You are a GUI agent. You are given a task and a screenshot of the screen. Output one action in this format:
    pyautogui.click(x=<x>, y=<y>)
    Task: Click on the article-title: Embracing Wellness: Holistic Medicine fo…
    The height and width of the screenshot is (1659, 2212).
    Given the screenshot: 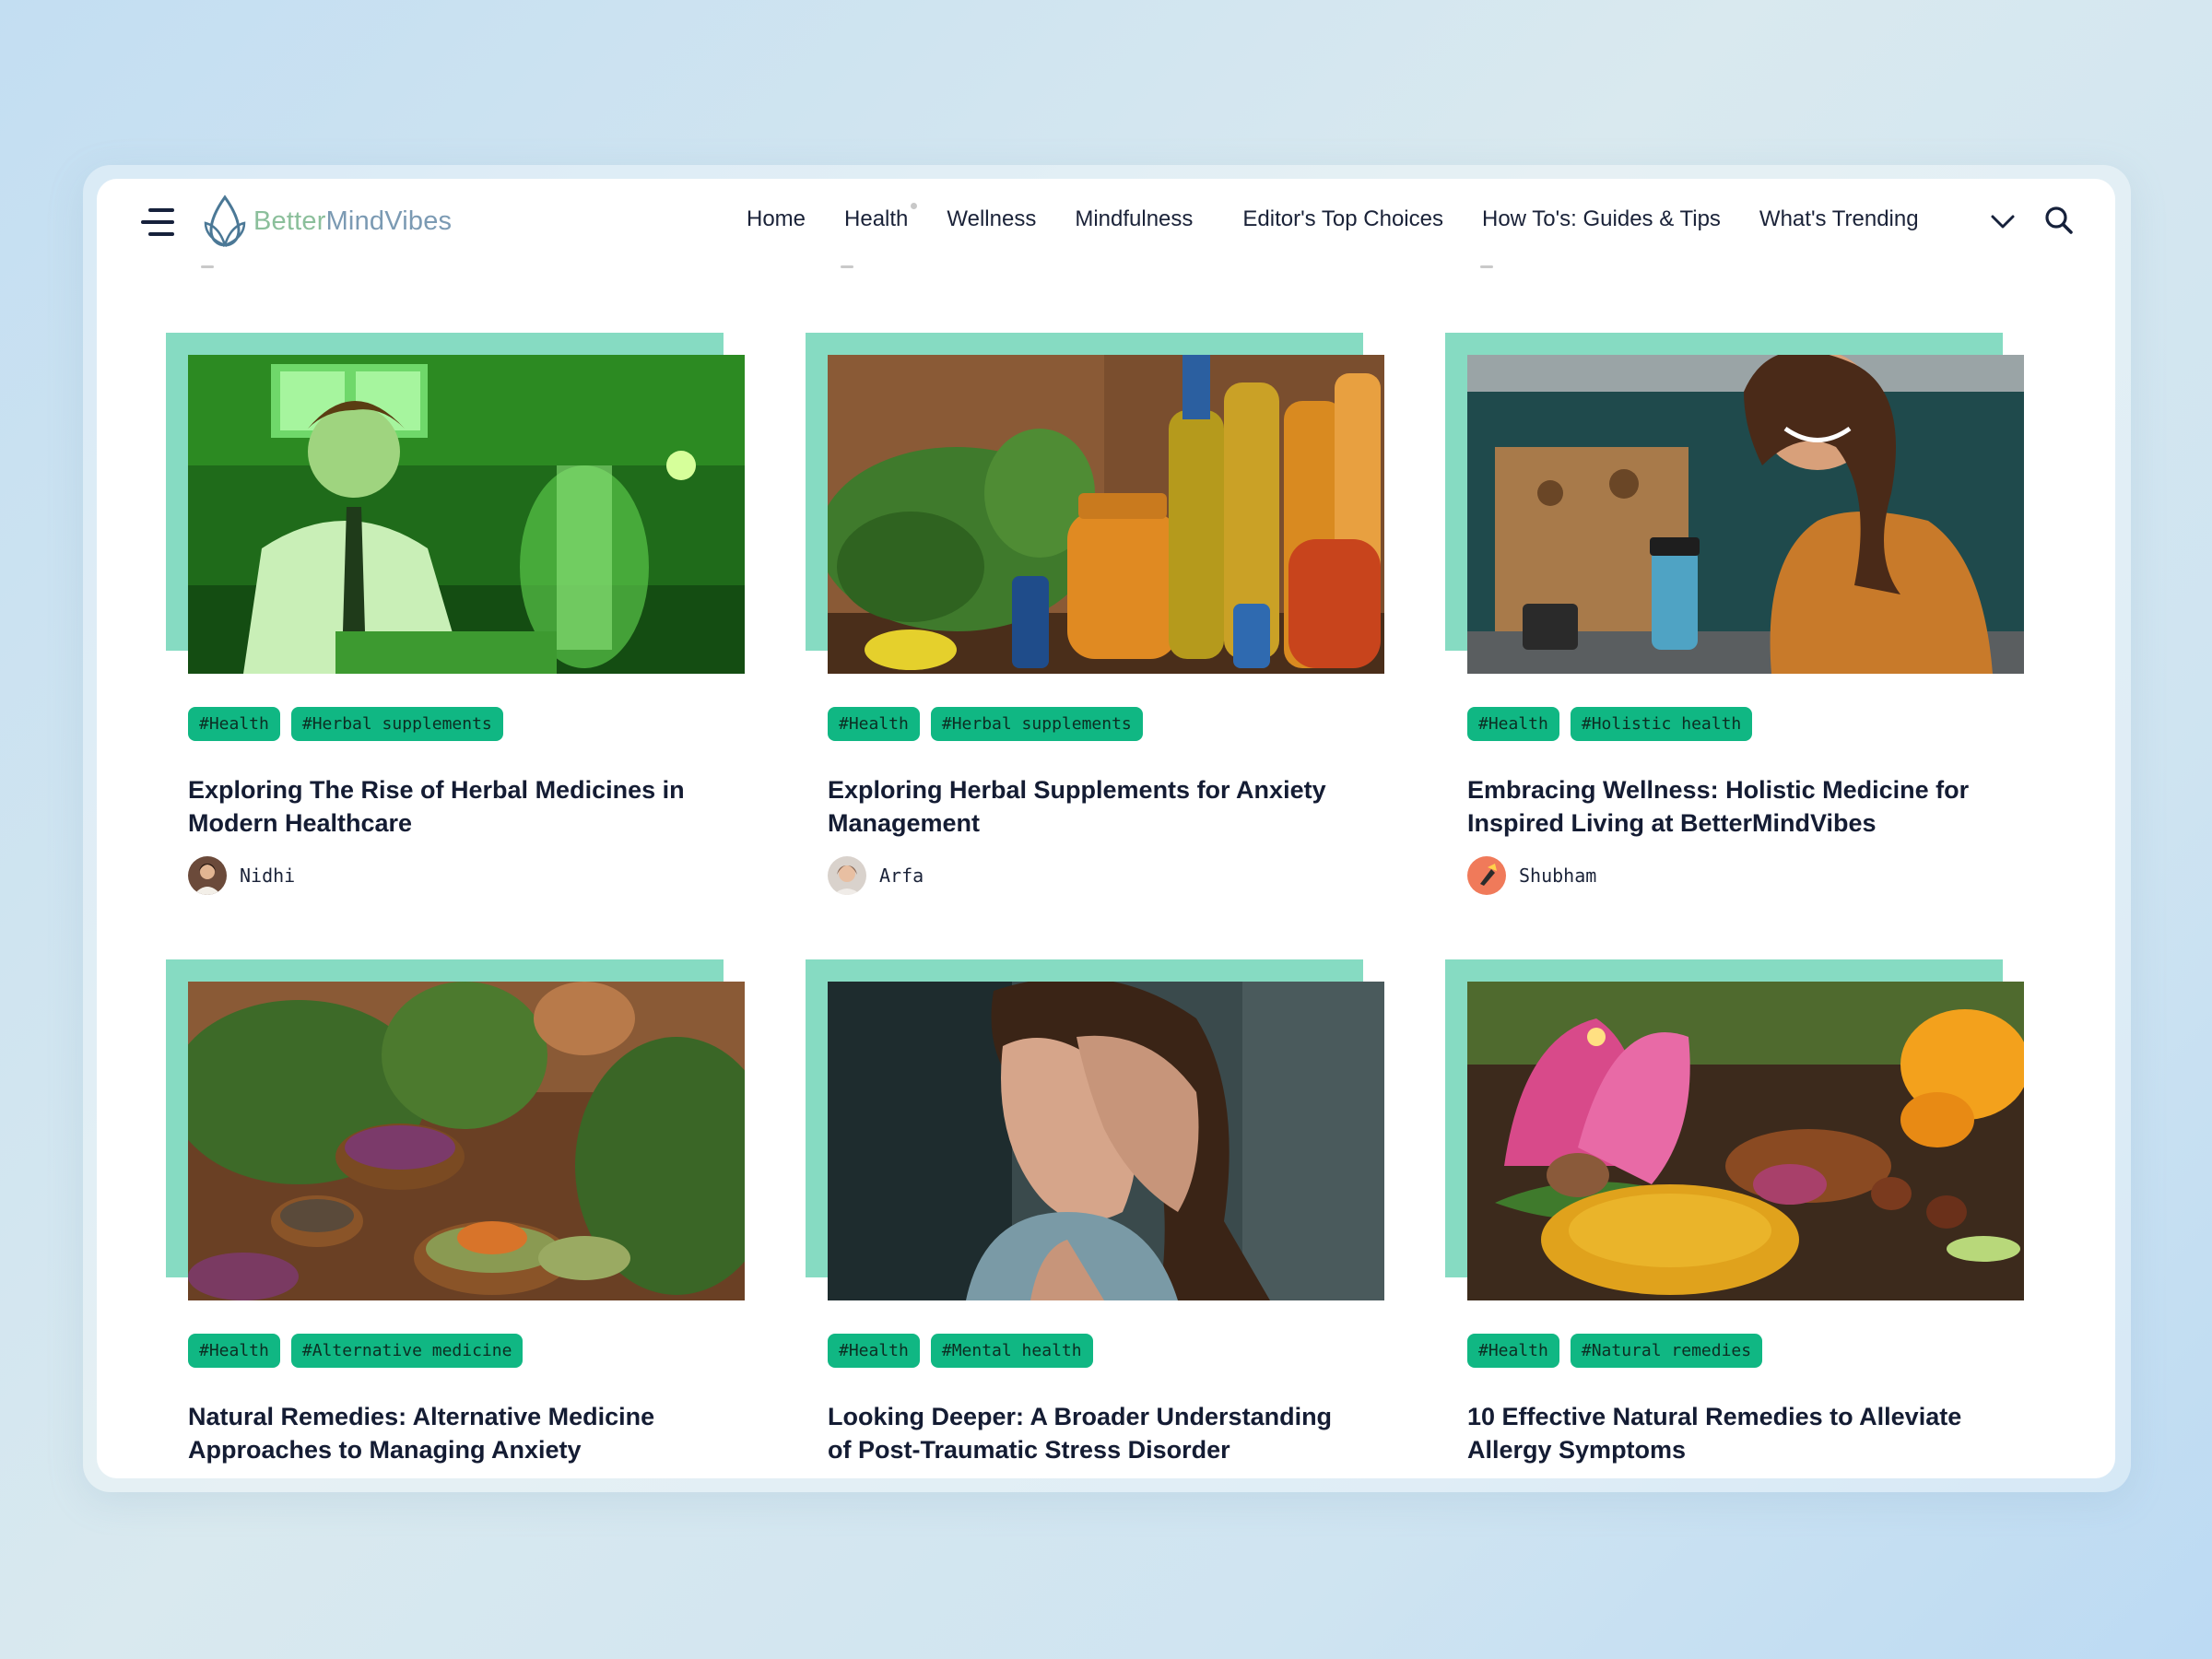 What is the action you would take?
    pyautogui.click(x=1725, y=806)
    